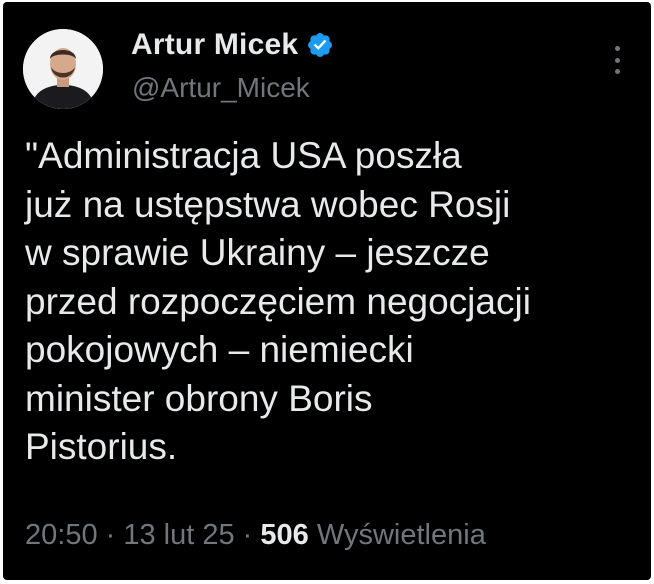 Image resolution: width=654 pixels, height=584 pixels. Describe the element at coordinates (61, 535) in the screenshot. I see `tweet-time: 20:50` at that location.